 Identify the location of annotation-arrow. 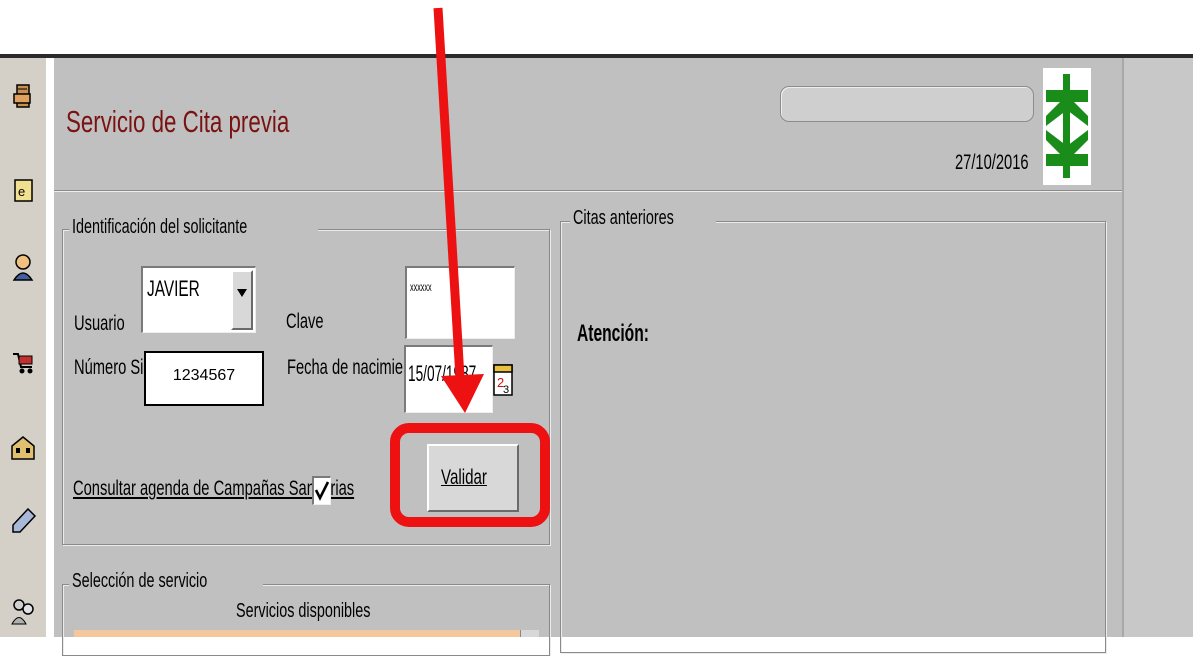
(449, 193).